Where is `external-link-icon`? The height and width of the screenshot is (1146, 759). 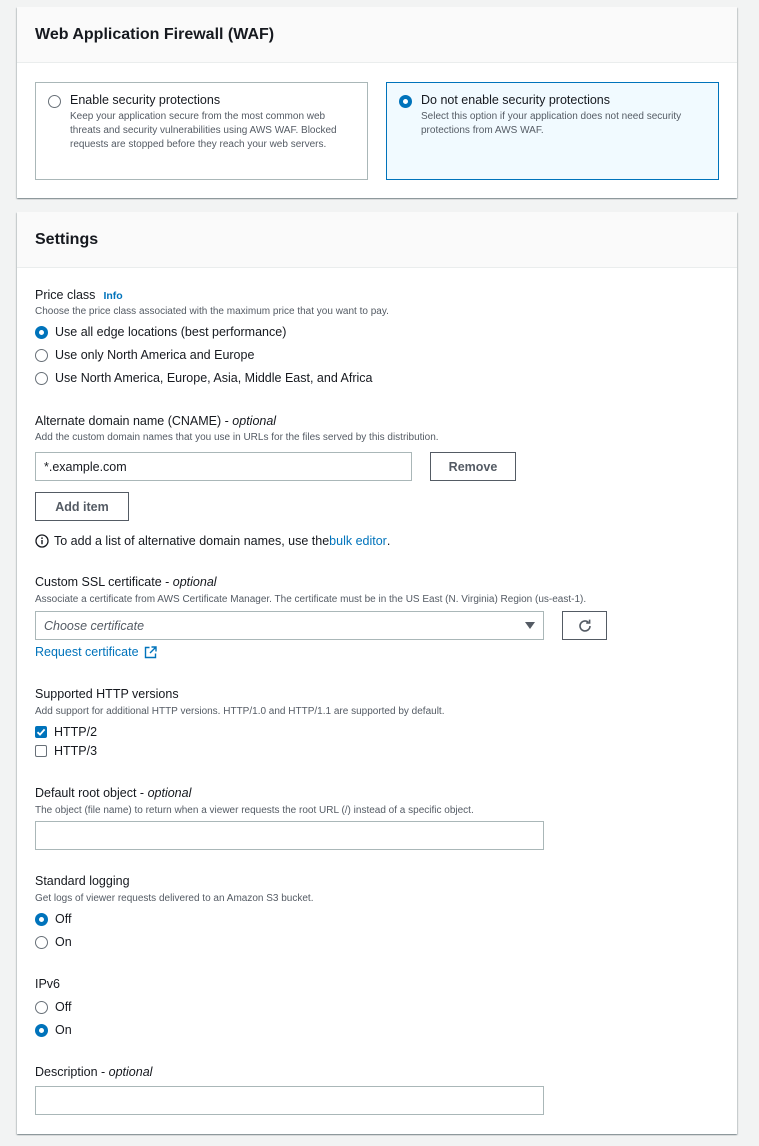 external-link-icon is located at coordinates (150, 652).